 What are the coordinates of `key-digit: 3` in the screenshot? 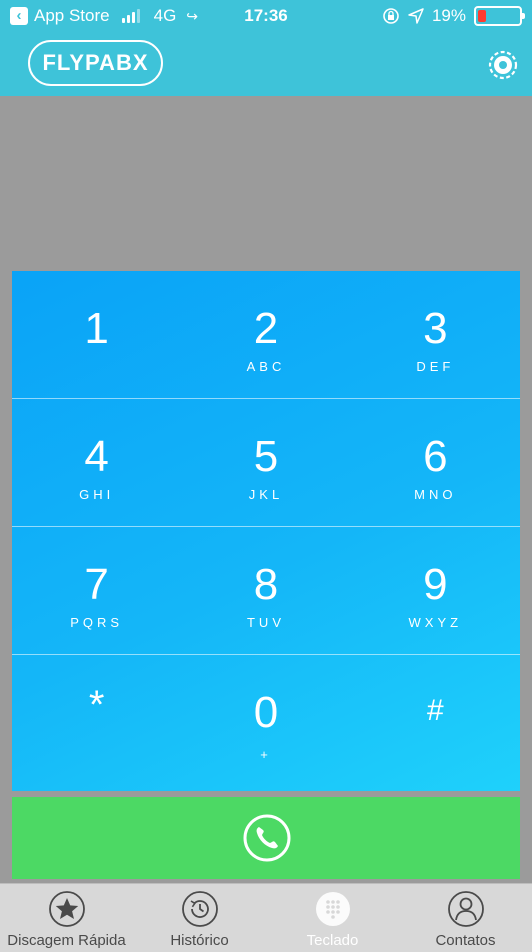 It's located at (435, 328).